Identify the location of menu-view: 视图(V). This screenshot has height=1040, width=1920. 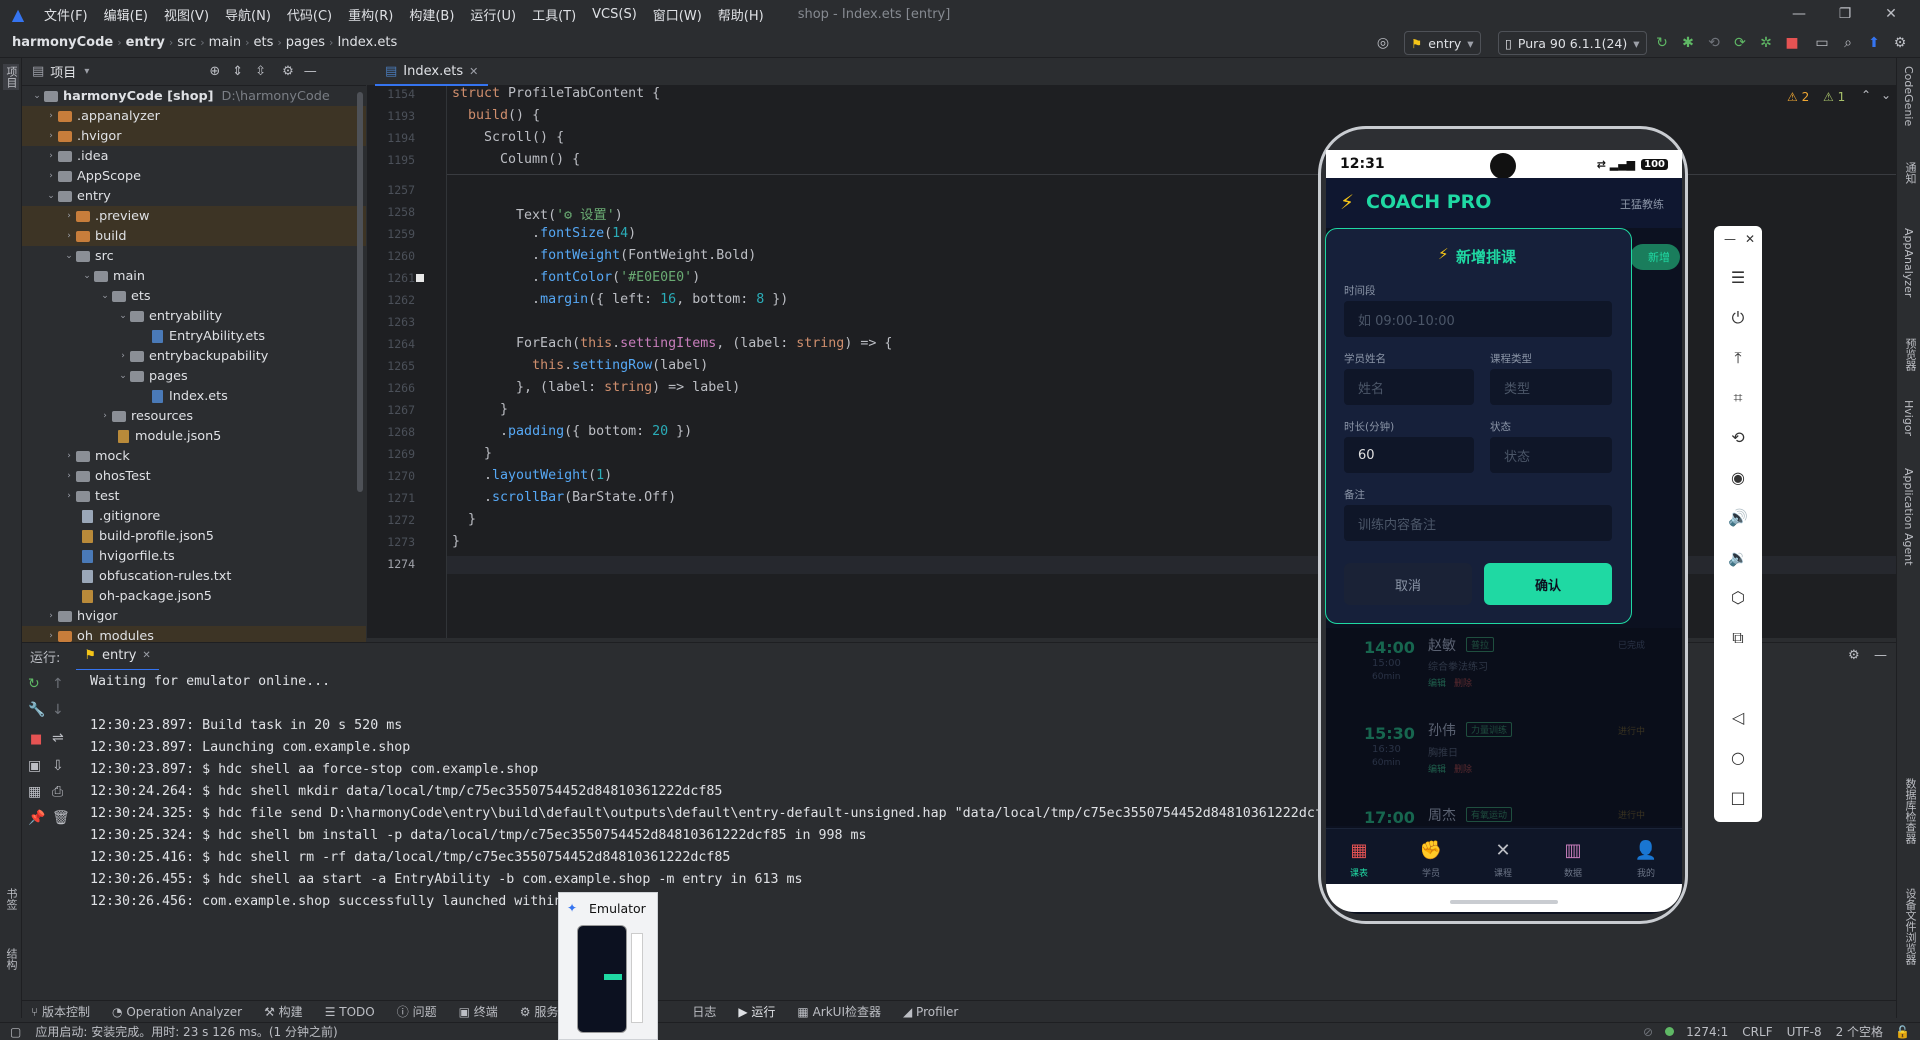
(186, 14).